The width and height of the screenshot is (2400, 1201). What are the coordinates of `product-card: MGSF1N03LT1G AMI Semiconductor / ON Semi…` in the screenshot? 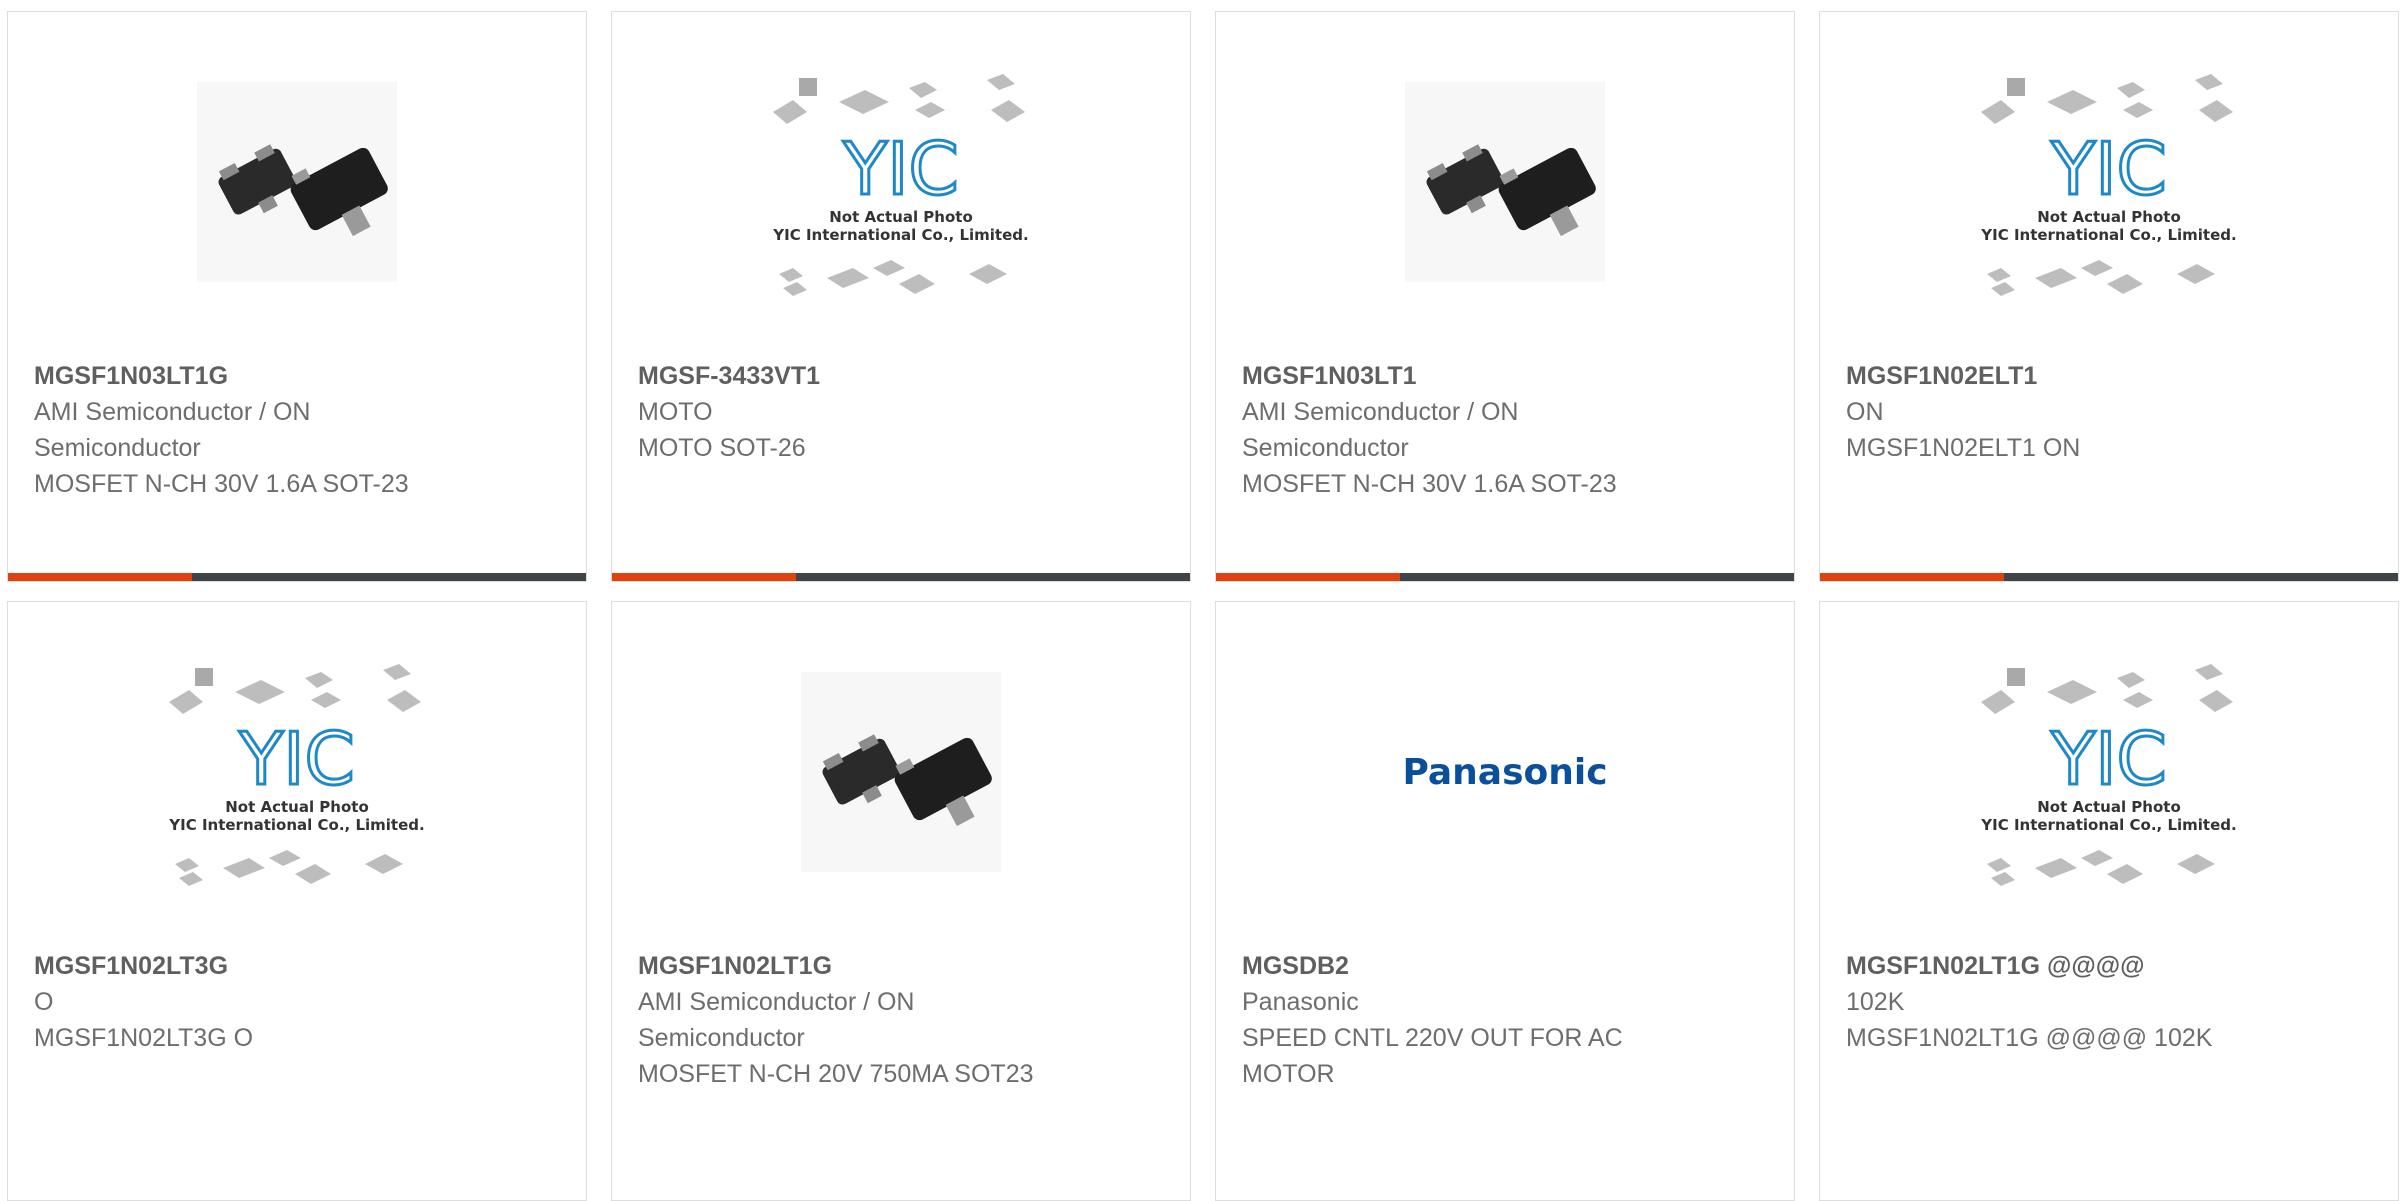 It's located at (297, 296).